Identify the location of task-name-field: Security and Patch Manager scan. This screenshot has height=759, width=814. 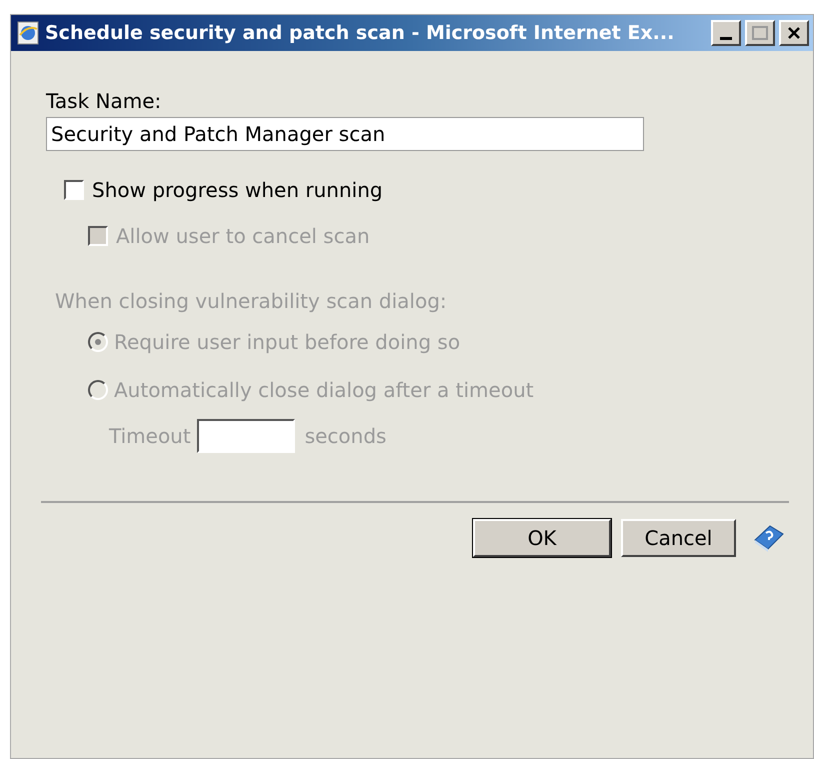
(345, 134).